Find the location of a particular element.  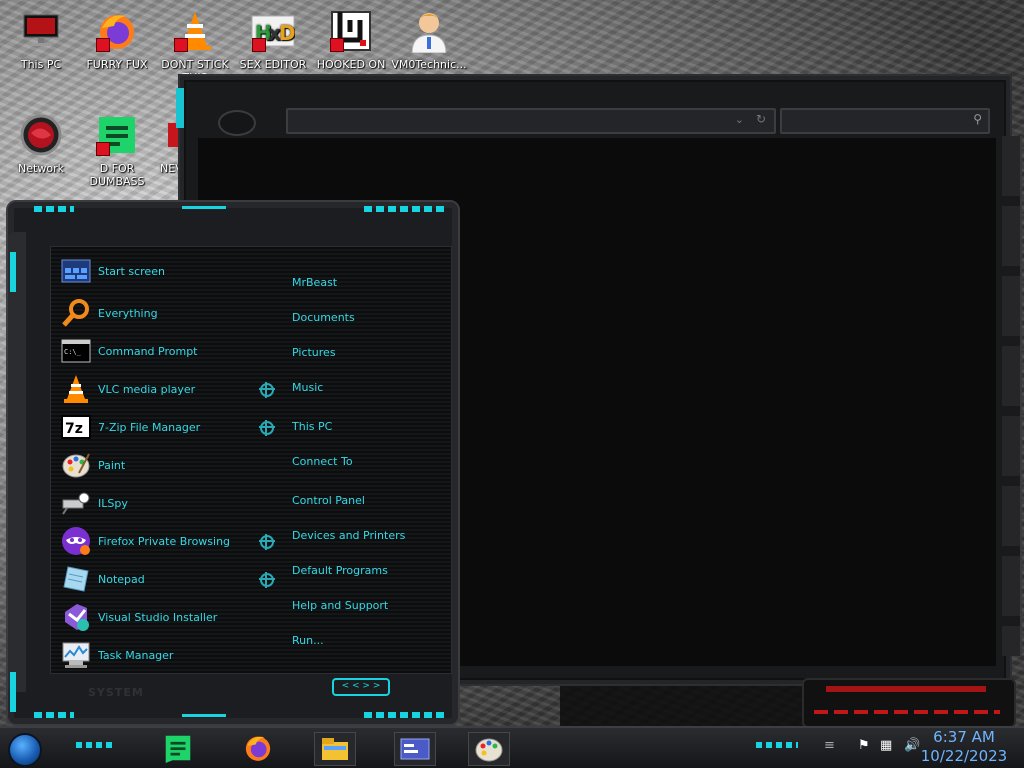

desktop-icon-this-pc: This PC is located at coordinates (41, 36).